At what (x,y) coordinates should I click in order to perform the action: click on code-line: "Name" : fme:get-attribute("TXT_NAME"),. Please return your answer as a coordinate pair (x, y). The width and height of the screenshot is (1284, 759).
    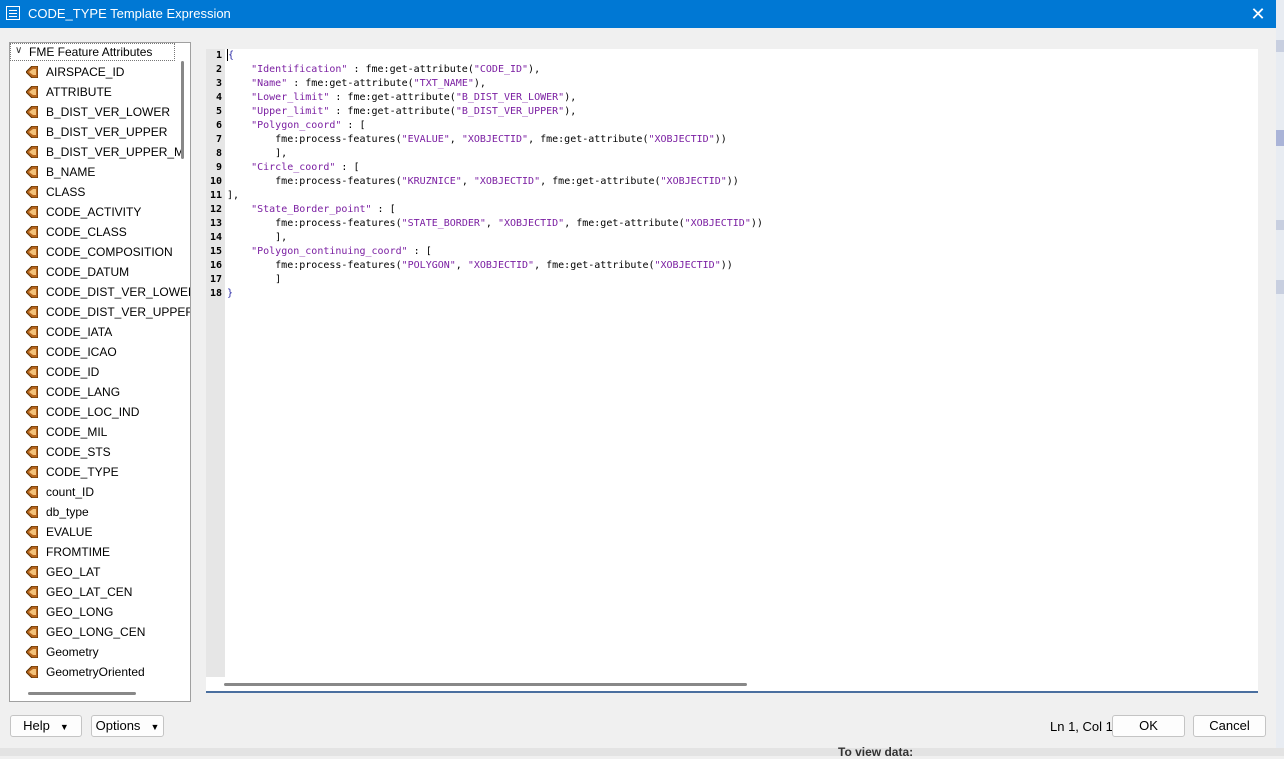
    Looking at the image, I should click on (742, 84).